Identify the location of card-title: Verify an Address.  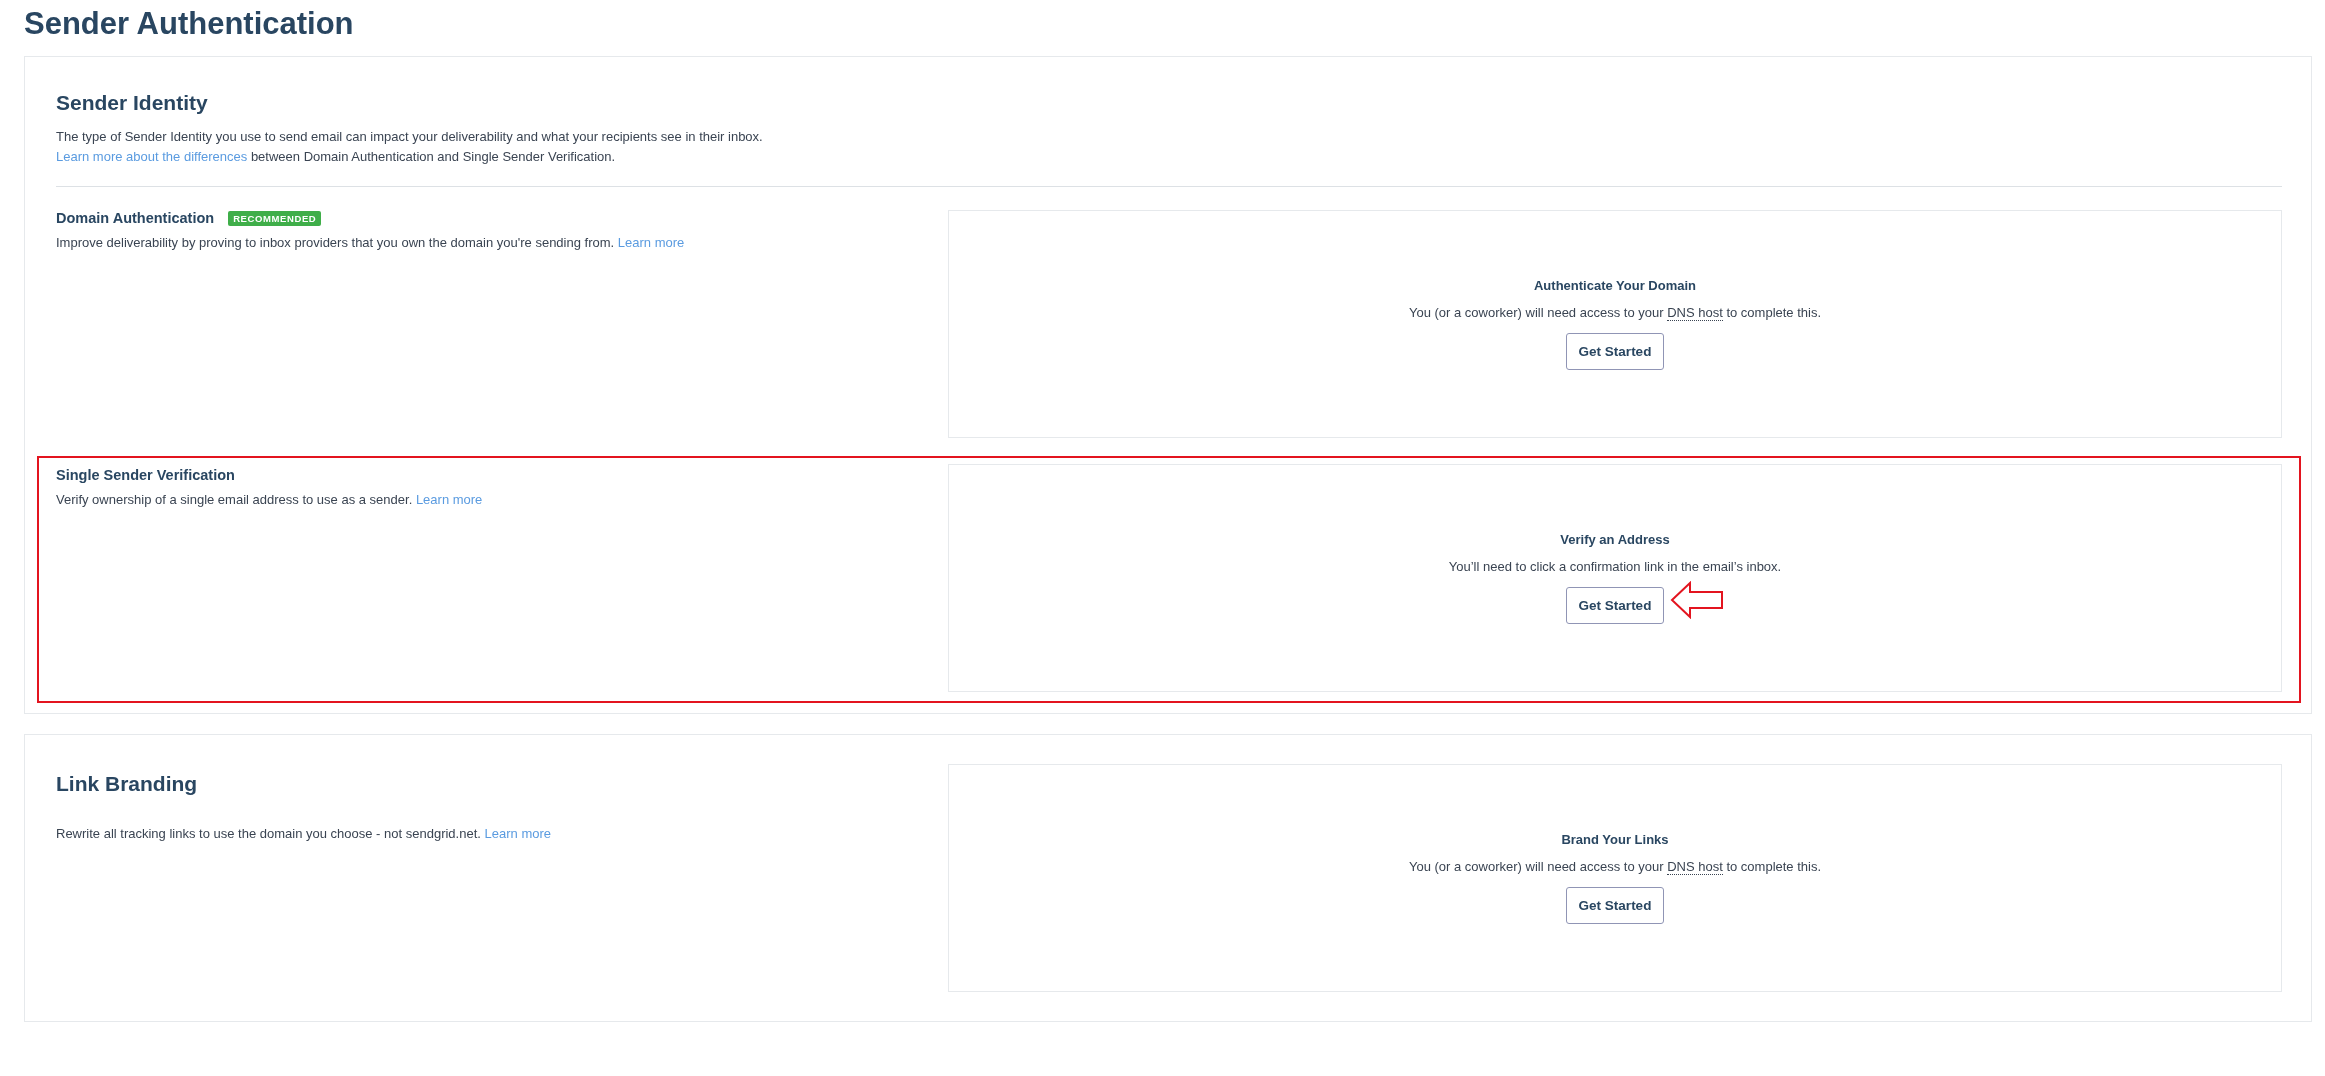
(1615, 539).